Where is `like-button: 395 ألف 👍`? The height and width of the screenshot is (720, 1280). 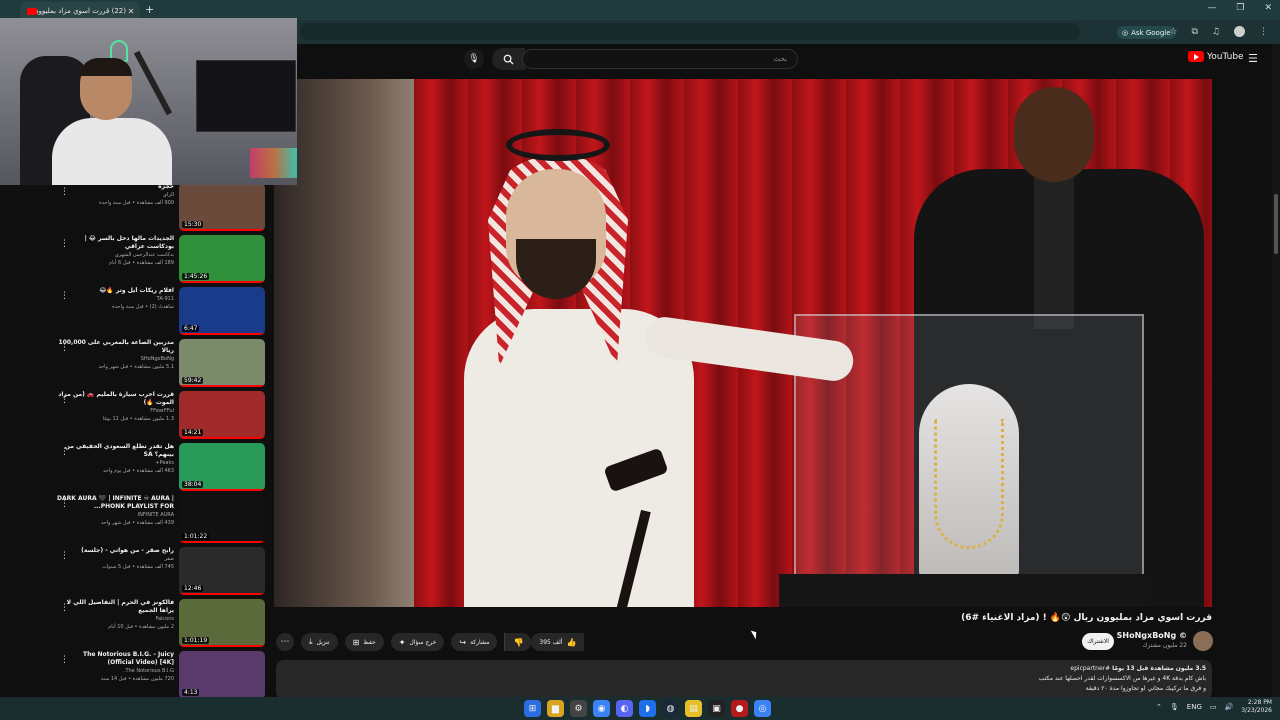
like-button: 395 ألف 👍 is located at coordinates (558, 642).